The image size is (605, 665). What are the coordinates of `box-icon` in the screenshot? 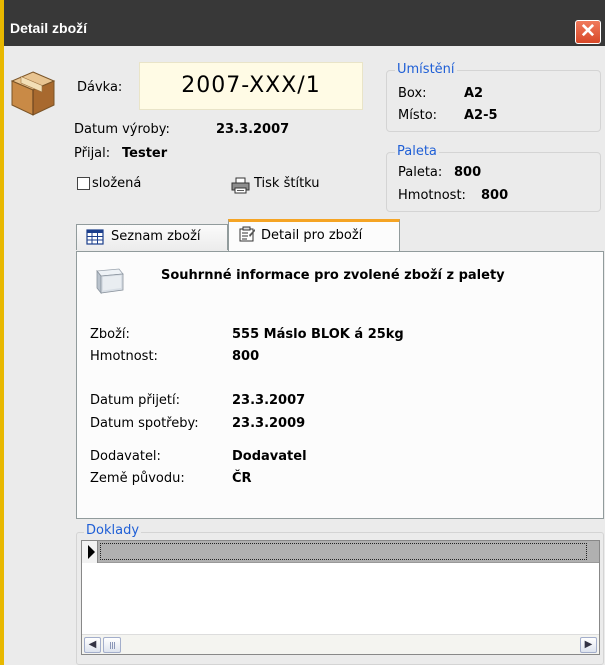 It's located at (33, 93).